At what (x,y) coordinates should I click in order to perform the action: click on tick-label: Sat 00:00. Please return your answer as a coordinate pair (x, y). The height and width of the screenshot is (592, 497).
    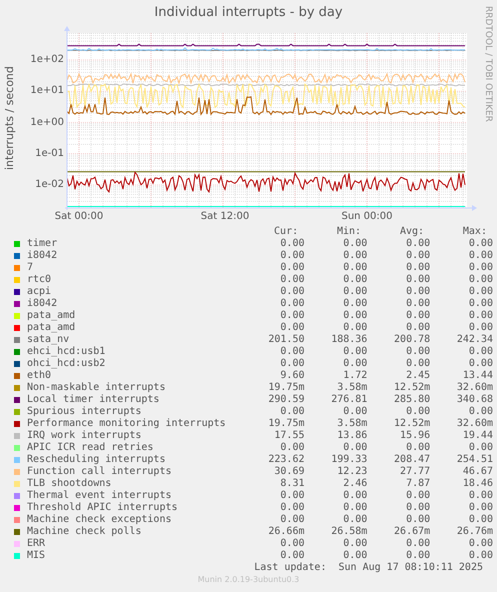
    Looking at the image, I should click on (79, 217).